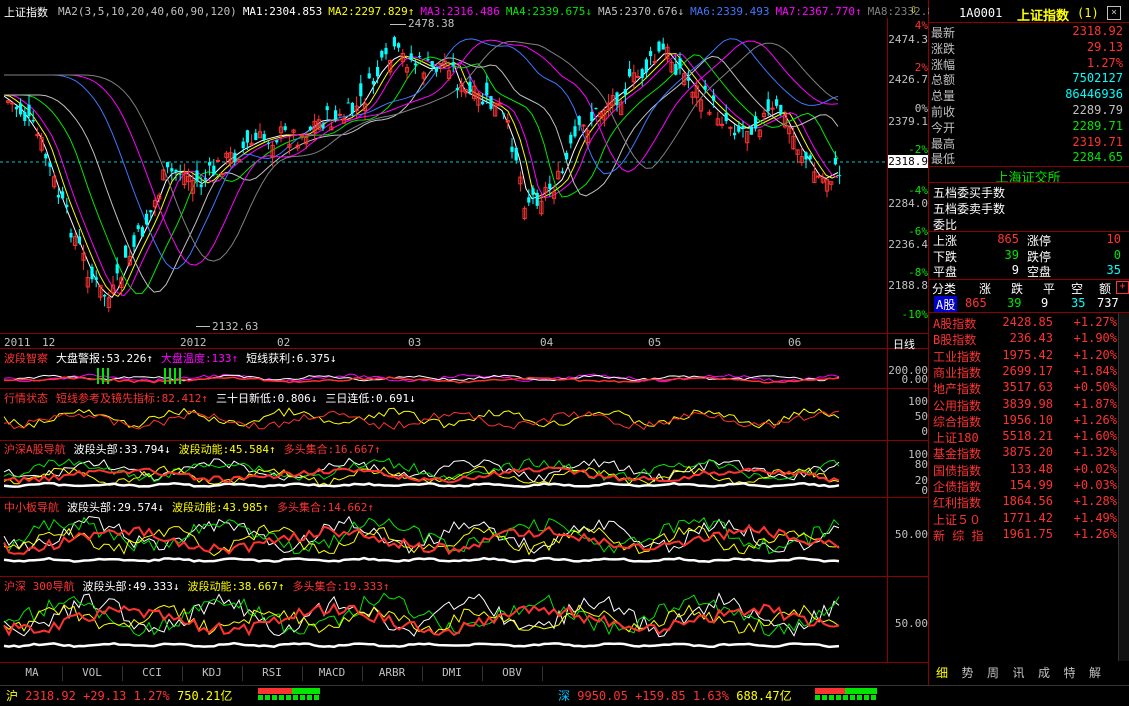 The width and height of the screenshot is (1129, 706). I want to click on ind-y-label: 50.00, so click(911, 623).